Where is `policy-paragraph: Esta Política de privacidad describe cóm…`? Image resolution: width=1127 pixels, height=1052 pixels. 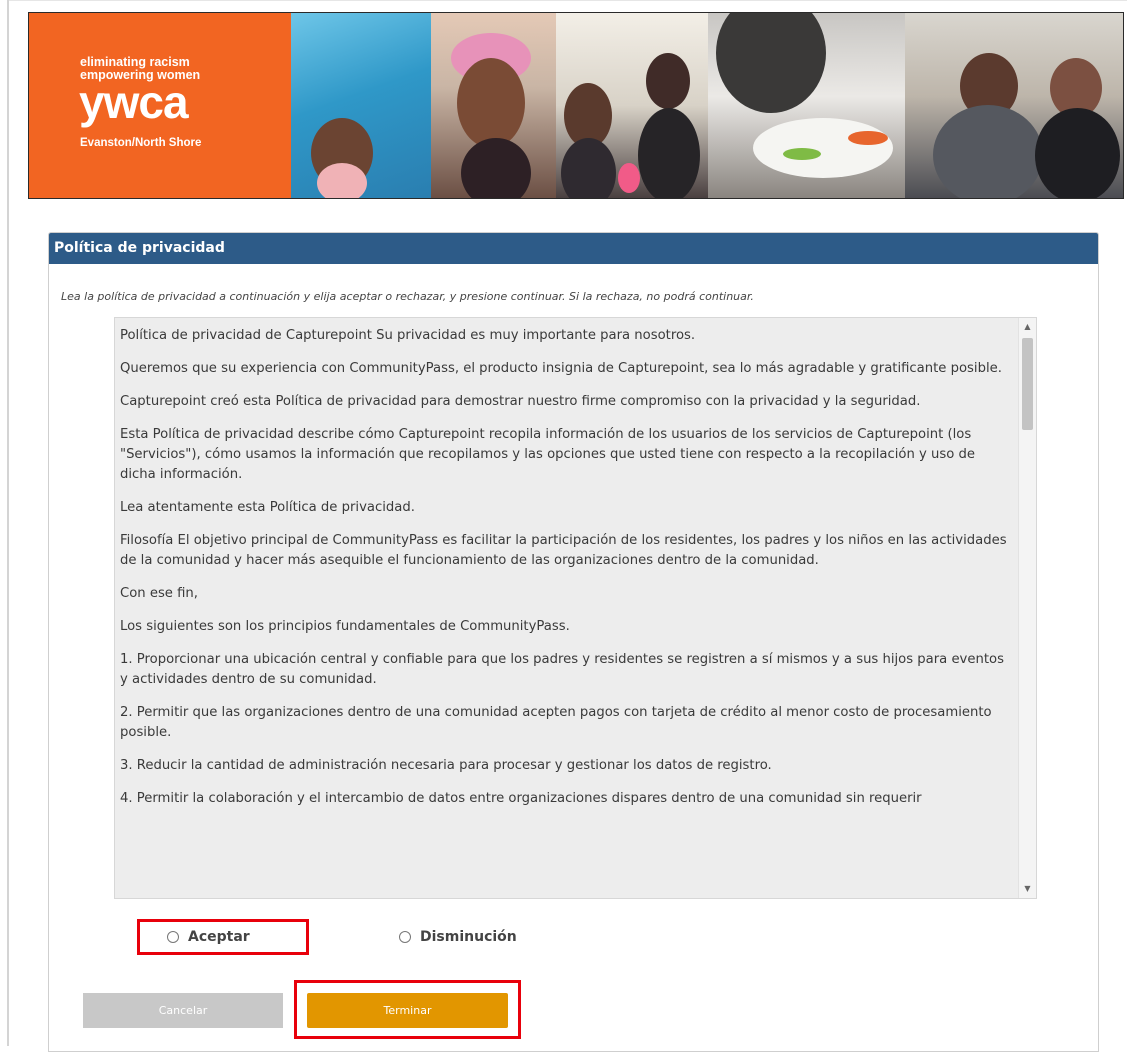 policy-paragraph: Esta Política de privacidad describe cóm… is located at coordinates (547, 454).